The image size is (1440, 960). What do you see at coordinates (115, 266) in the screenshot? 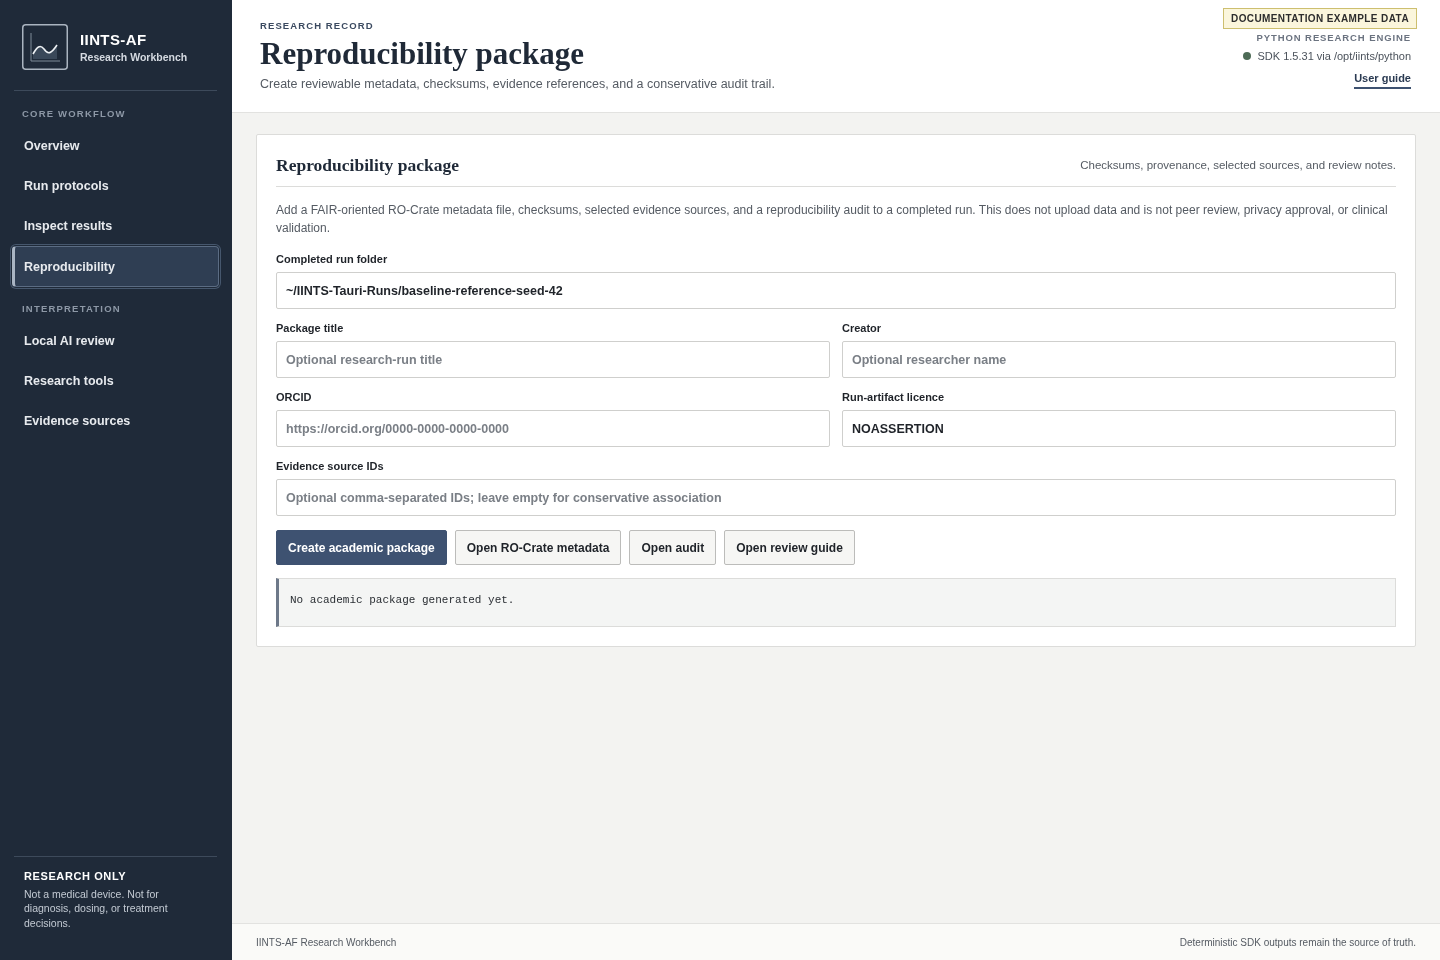
I see `nav-item: Reproducibility` at bounding box center [115, 266].